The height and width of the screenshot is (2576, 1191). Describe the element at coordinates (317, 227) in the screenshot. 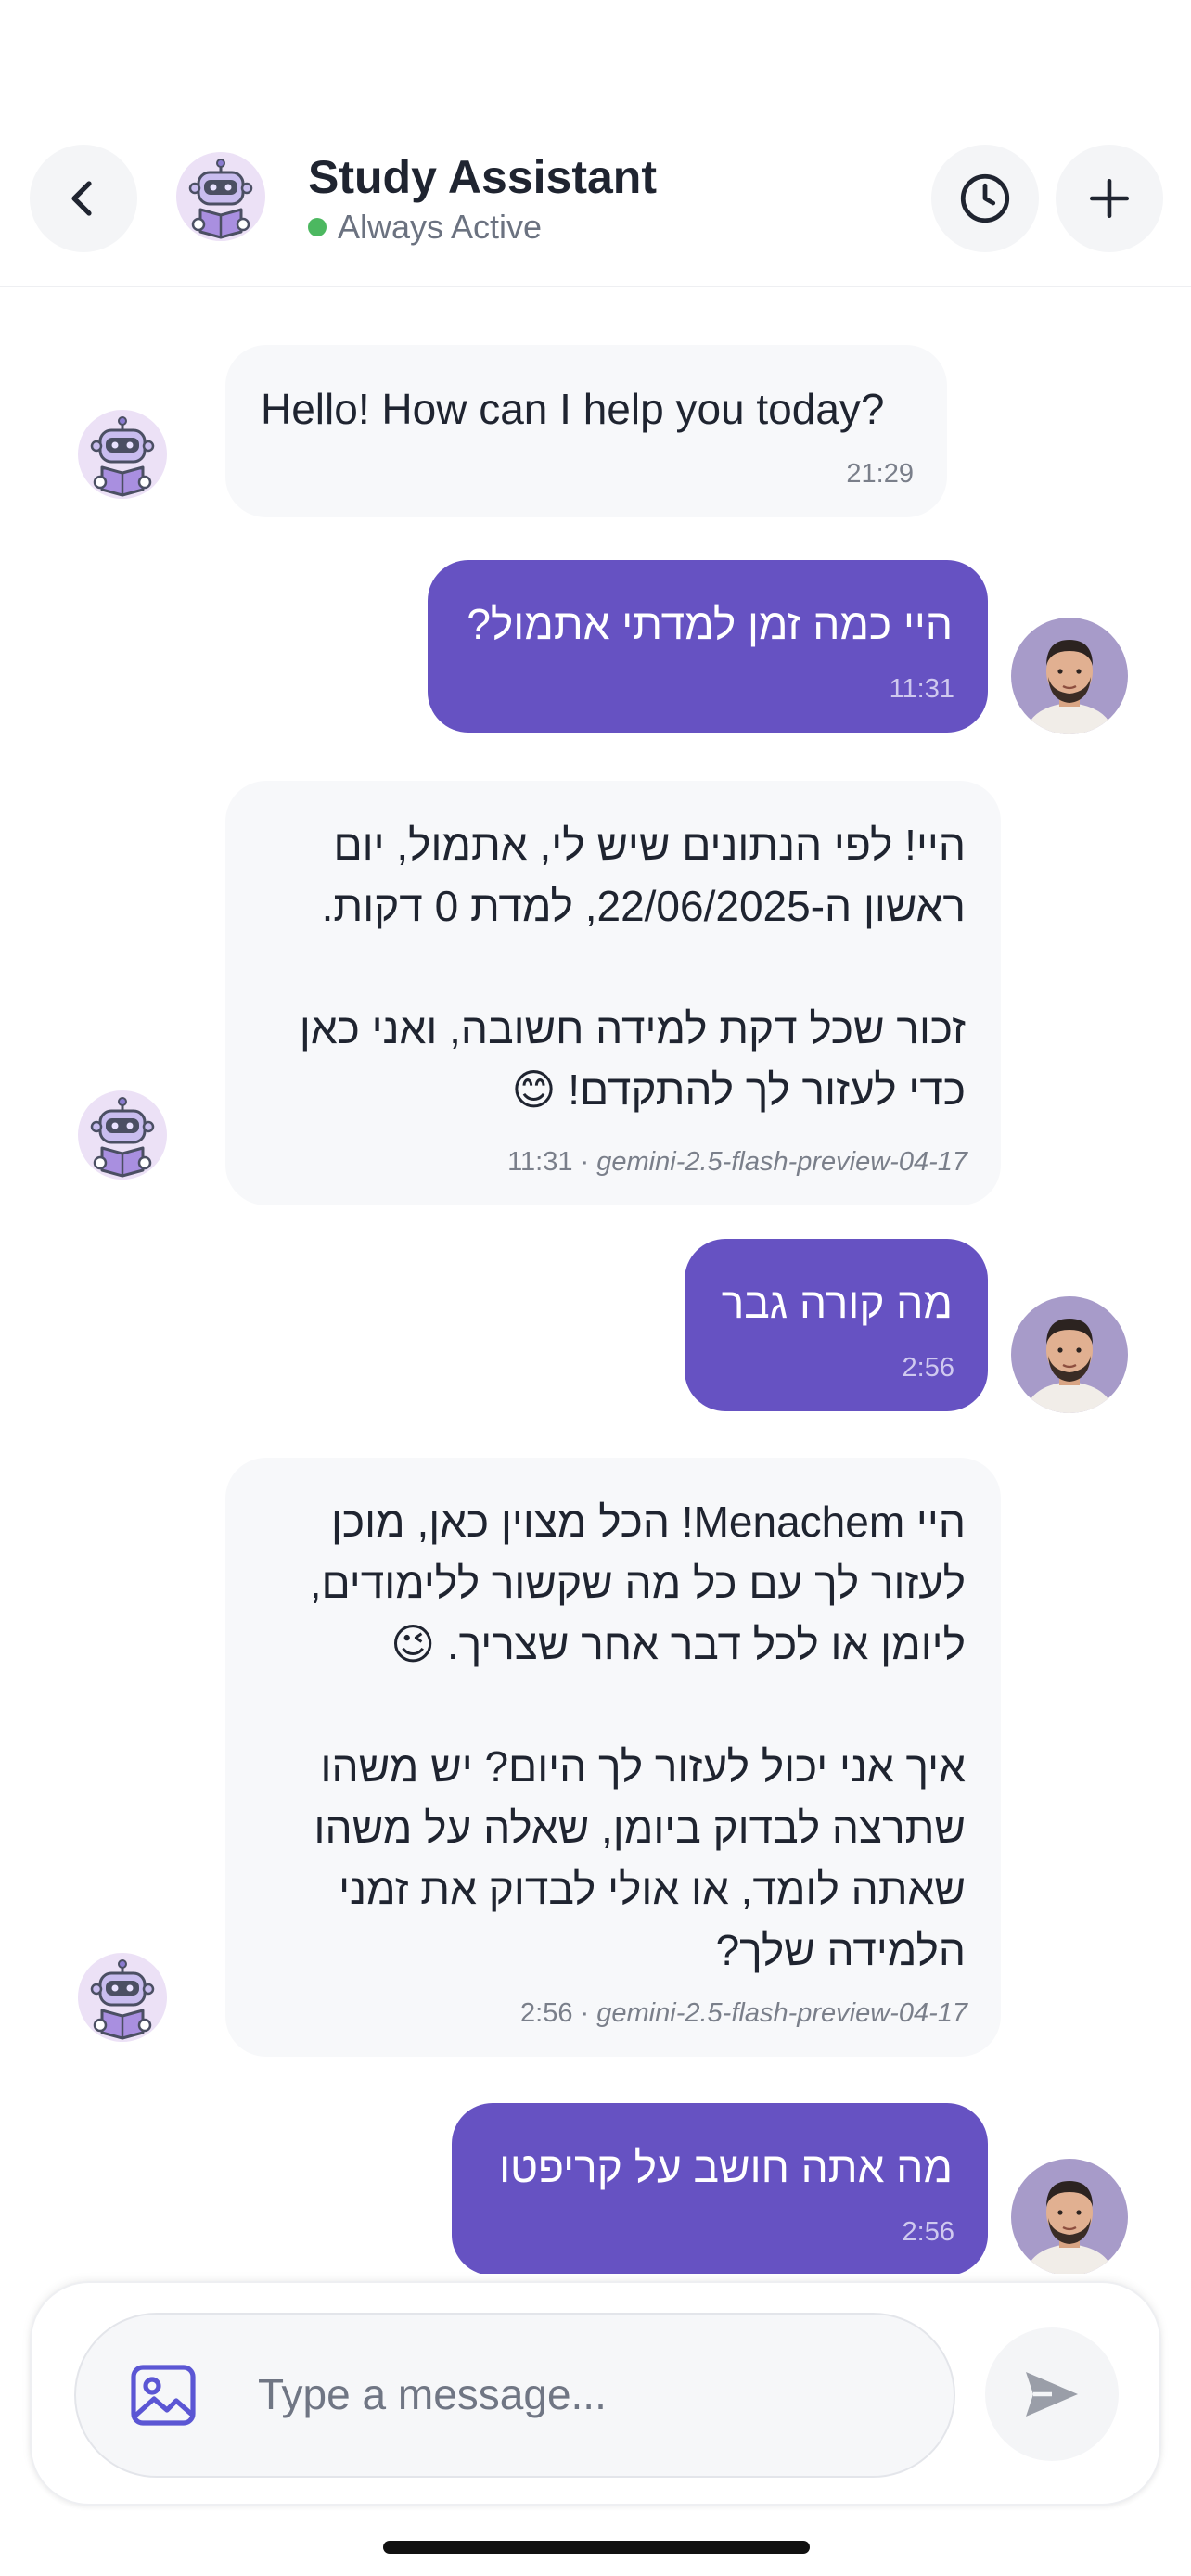

I see `online-status-dot` at that location.